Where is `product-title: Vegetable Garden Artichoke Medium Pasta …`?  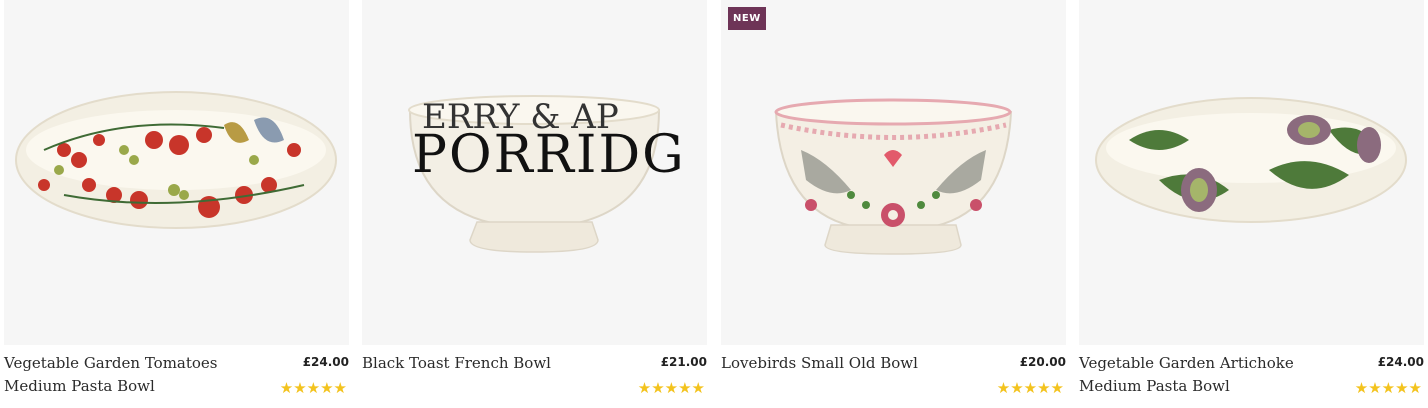
product-title: Vegetable Garden Artichoke Medium Pasta … is located at coordinates (1194, 375).